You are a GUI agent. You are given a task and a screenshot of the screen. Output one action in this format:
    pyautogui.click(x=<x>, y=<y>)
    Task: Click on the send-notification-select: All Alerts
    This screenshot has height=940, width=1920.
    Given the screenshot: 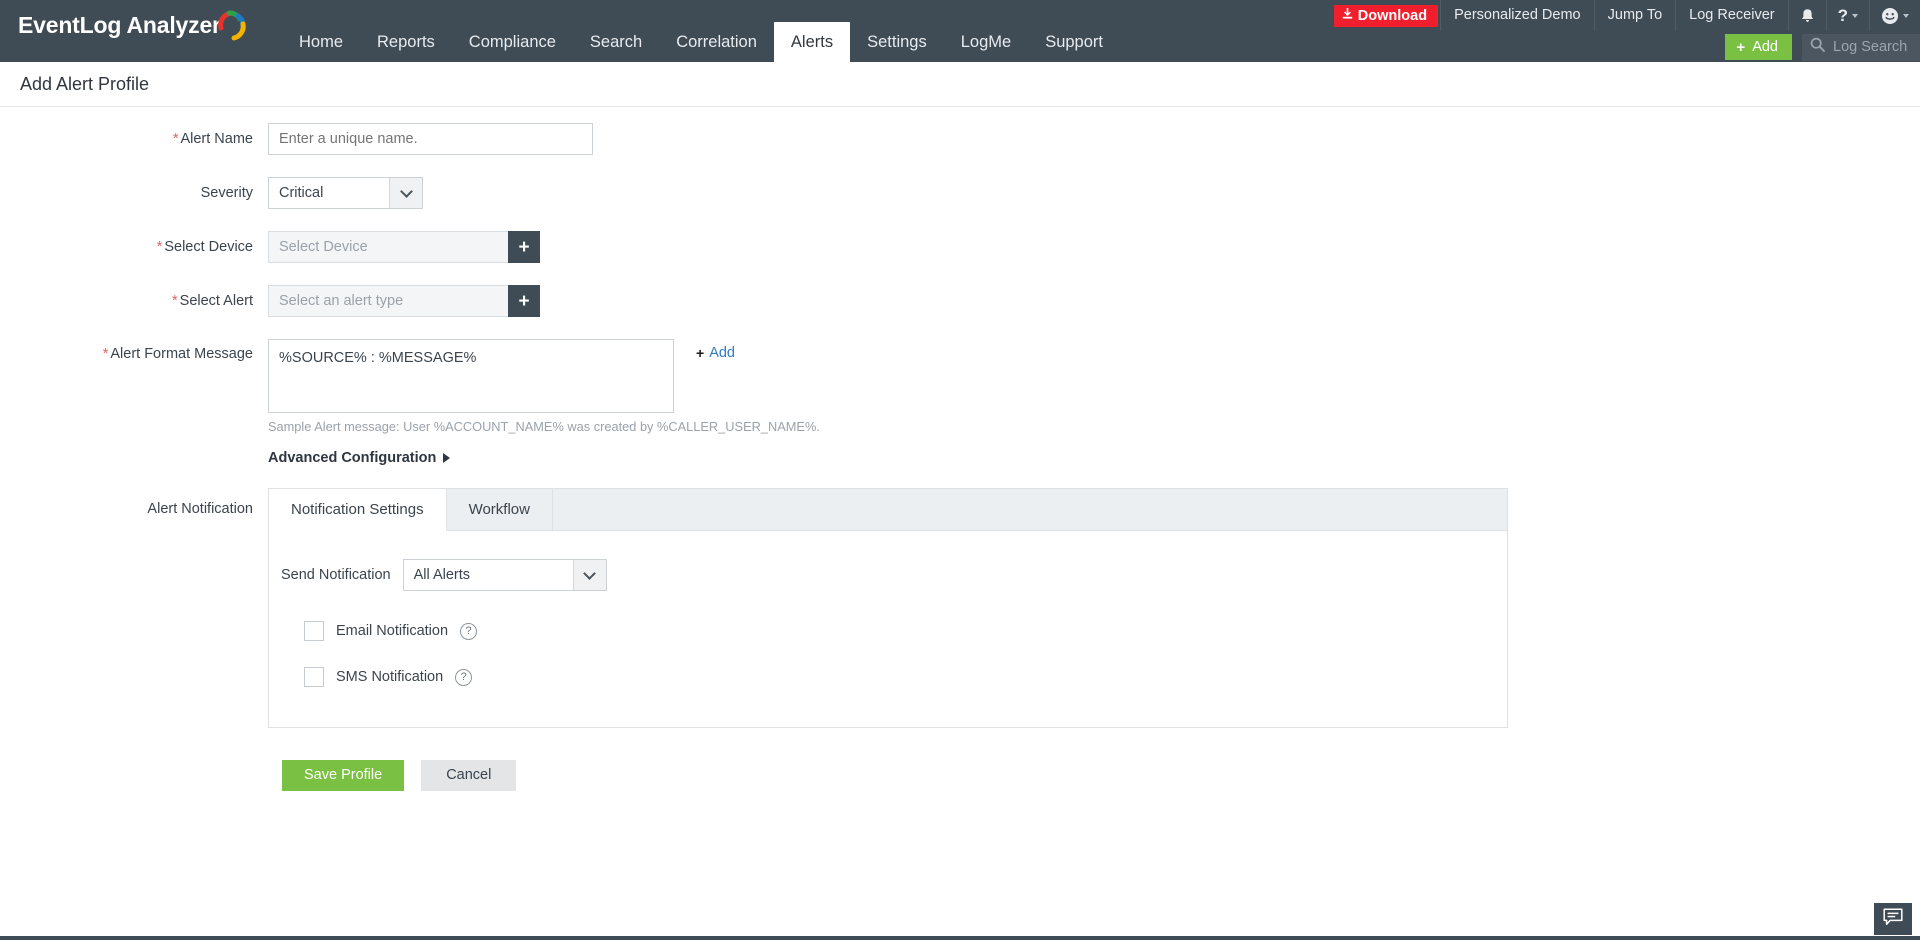 What is the action you would take?
    pyautogui.click(x=504, y=575)
    